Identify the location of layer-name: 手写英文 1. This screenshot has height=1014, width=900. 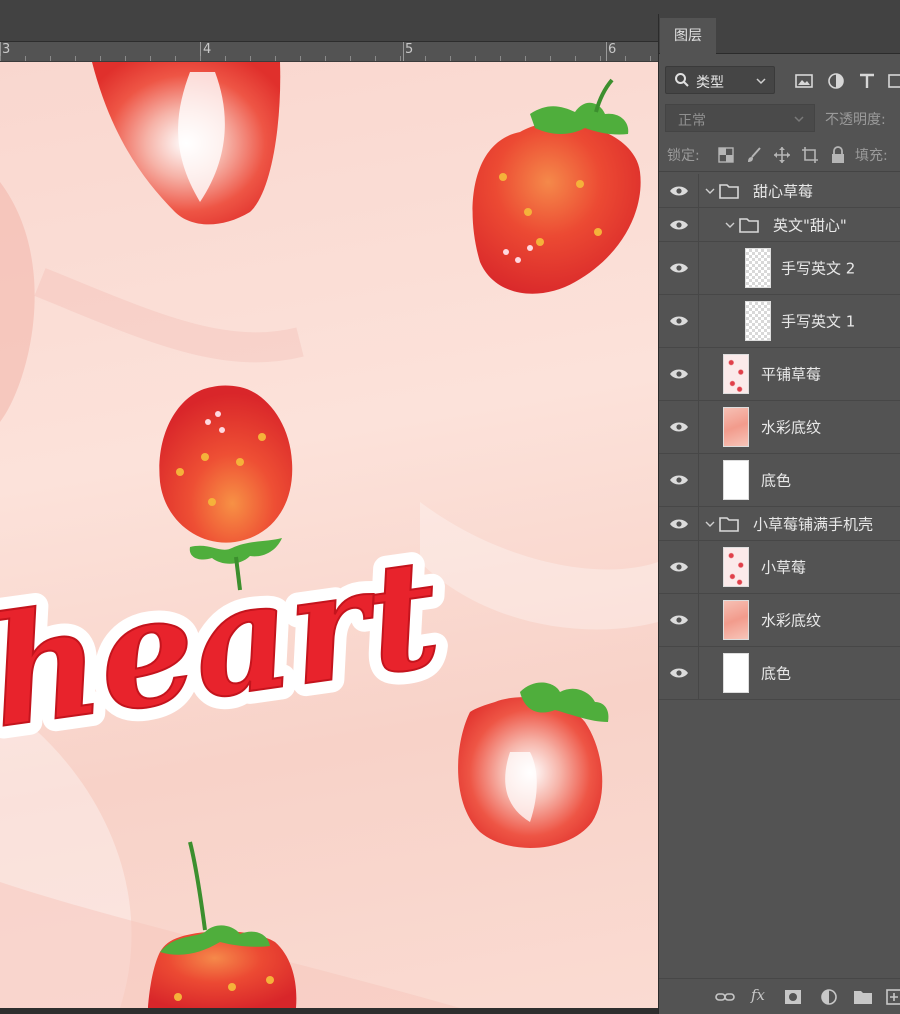
(818, 321).